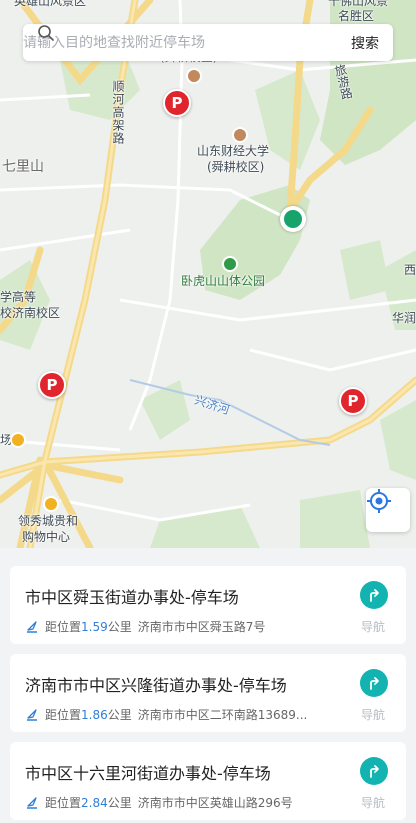 This screenshot has height=823, width=416. I want to click on result-address: 济南市市中区英雄山路296号, so click(215, 803).